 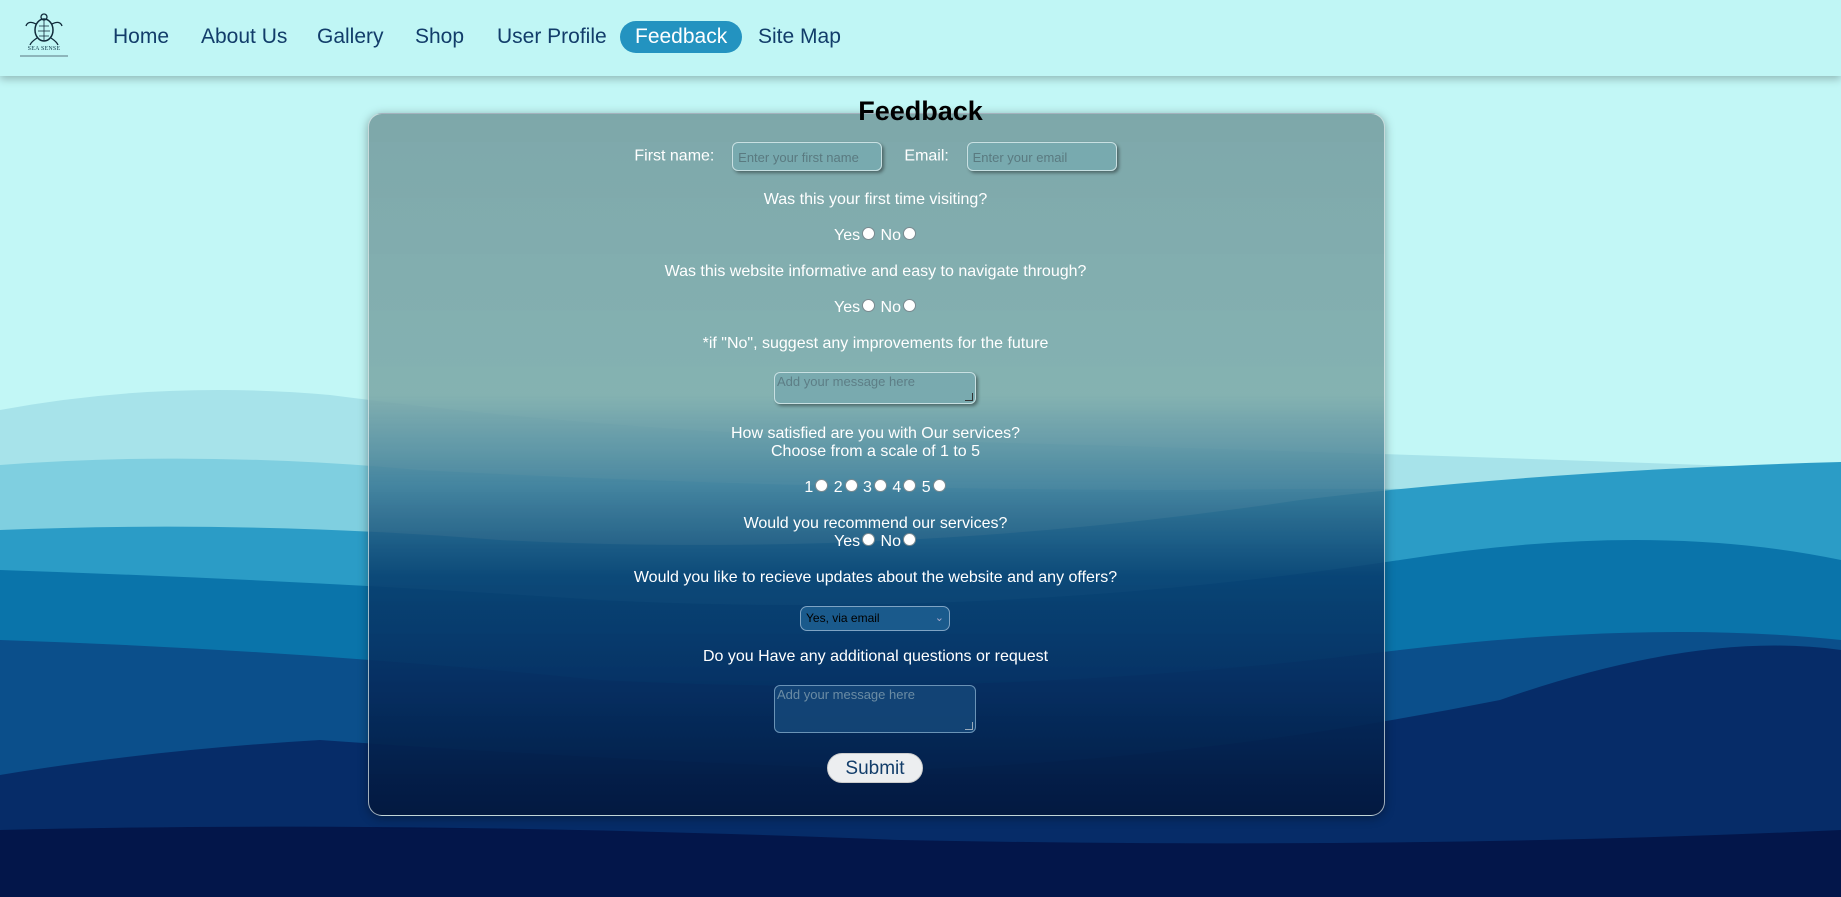 What do you see at coordinates (909, 540) in the screenshot?
I see `recommend-no-radio` at bounding box center [909, 540].